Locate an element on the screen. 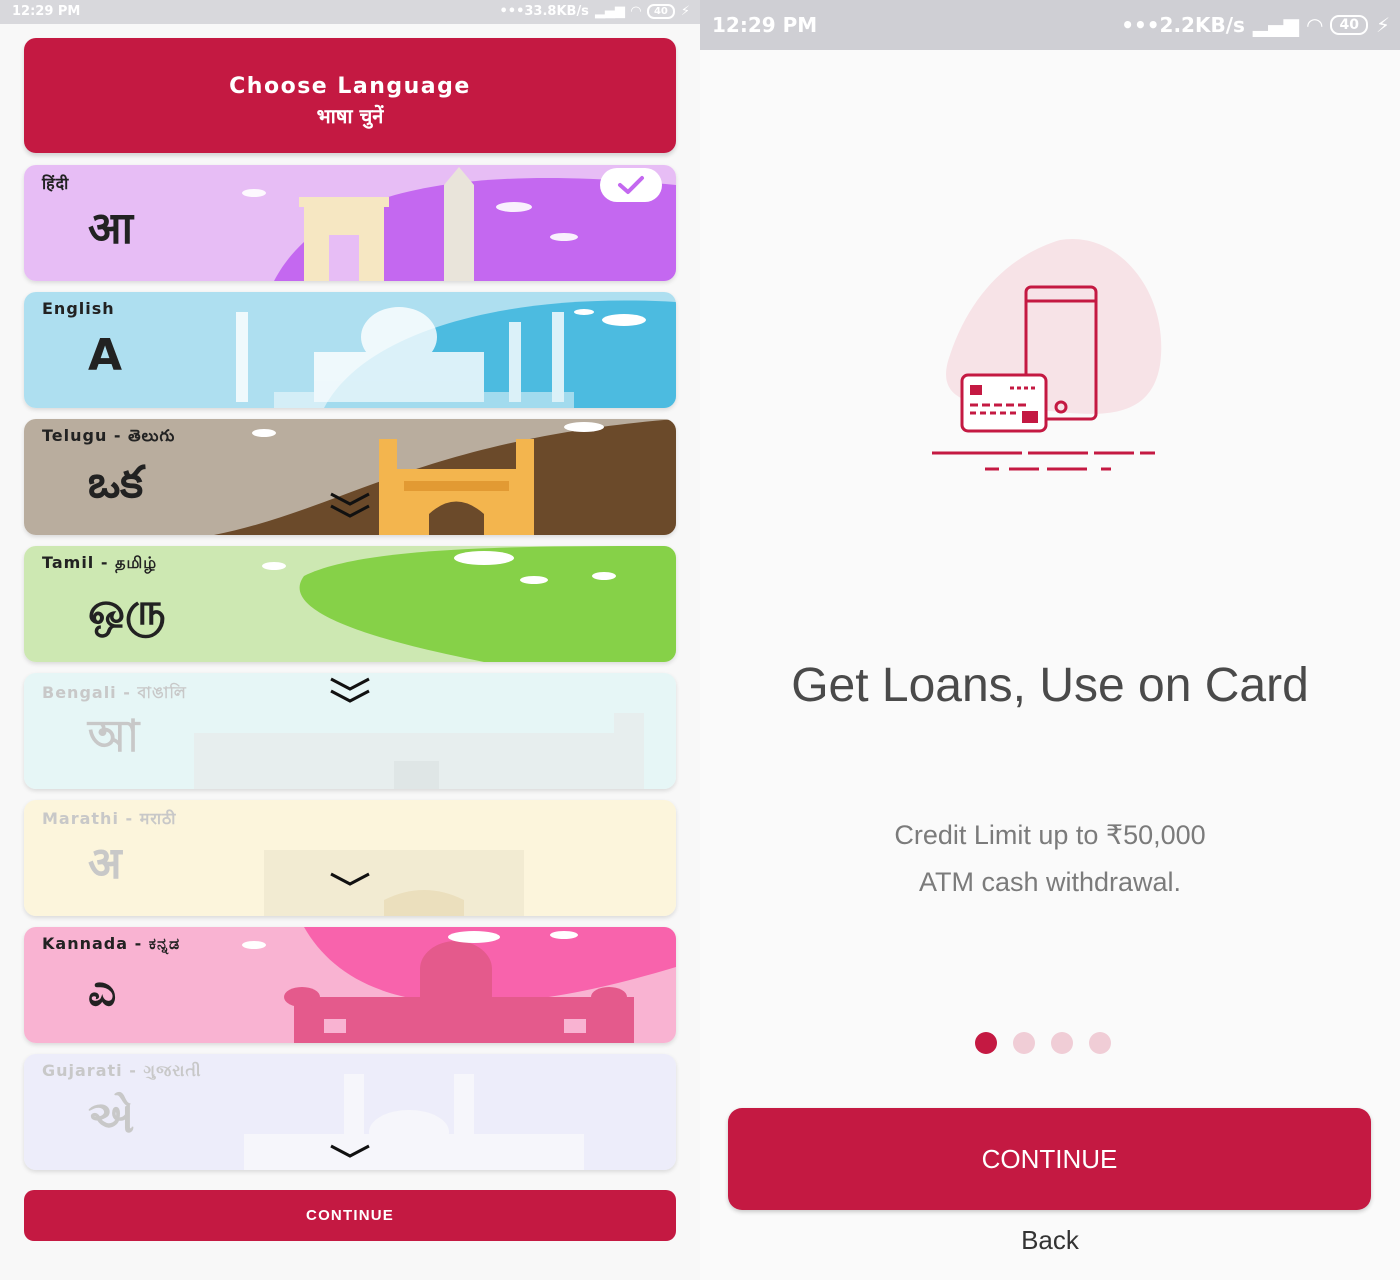 This screenshot has height=1280, width=1400. language-name: Marathi - मराठी is located at coordinates (109, 818).